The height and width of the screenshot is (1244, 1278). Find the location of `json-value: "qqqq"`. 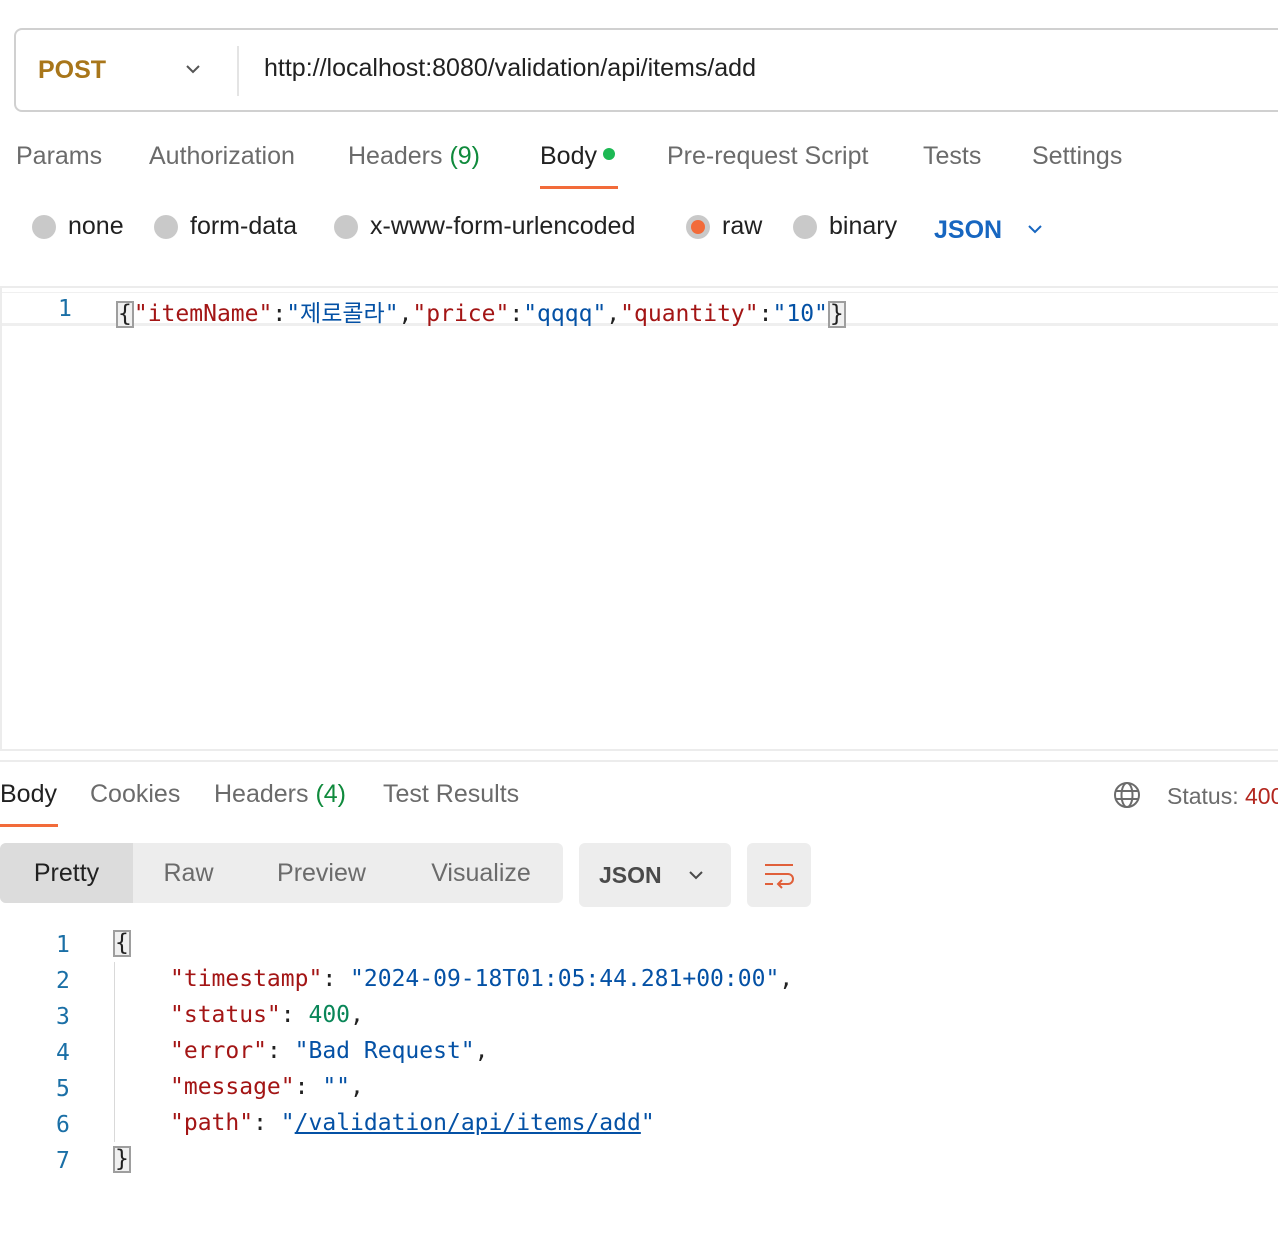

json-value: "qqqq" is located at coordinates (565, 314).